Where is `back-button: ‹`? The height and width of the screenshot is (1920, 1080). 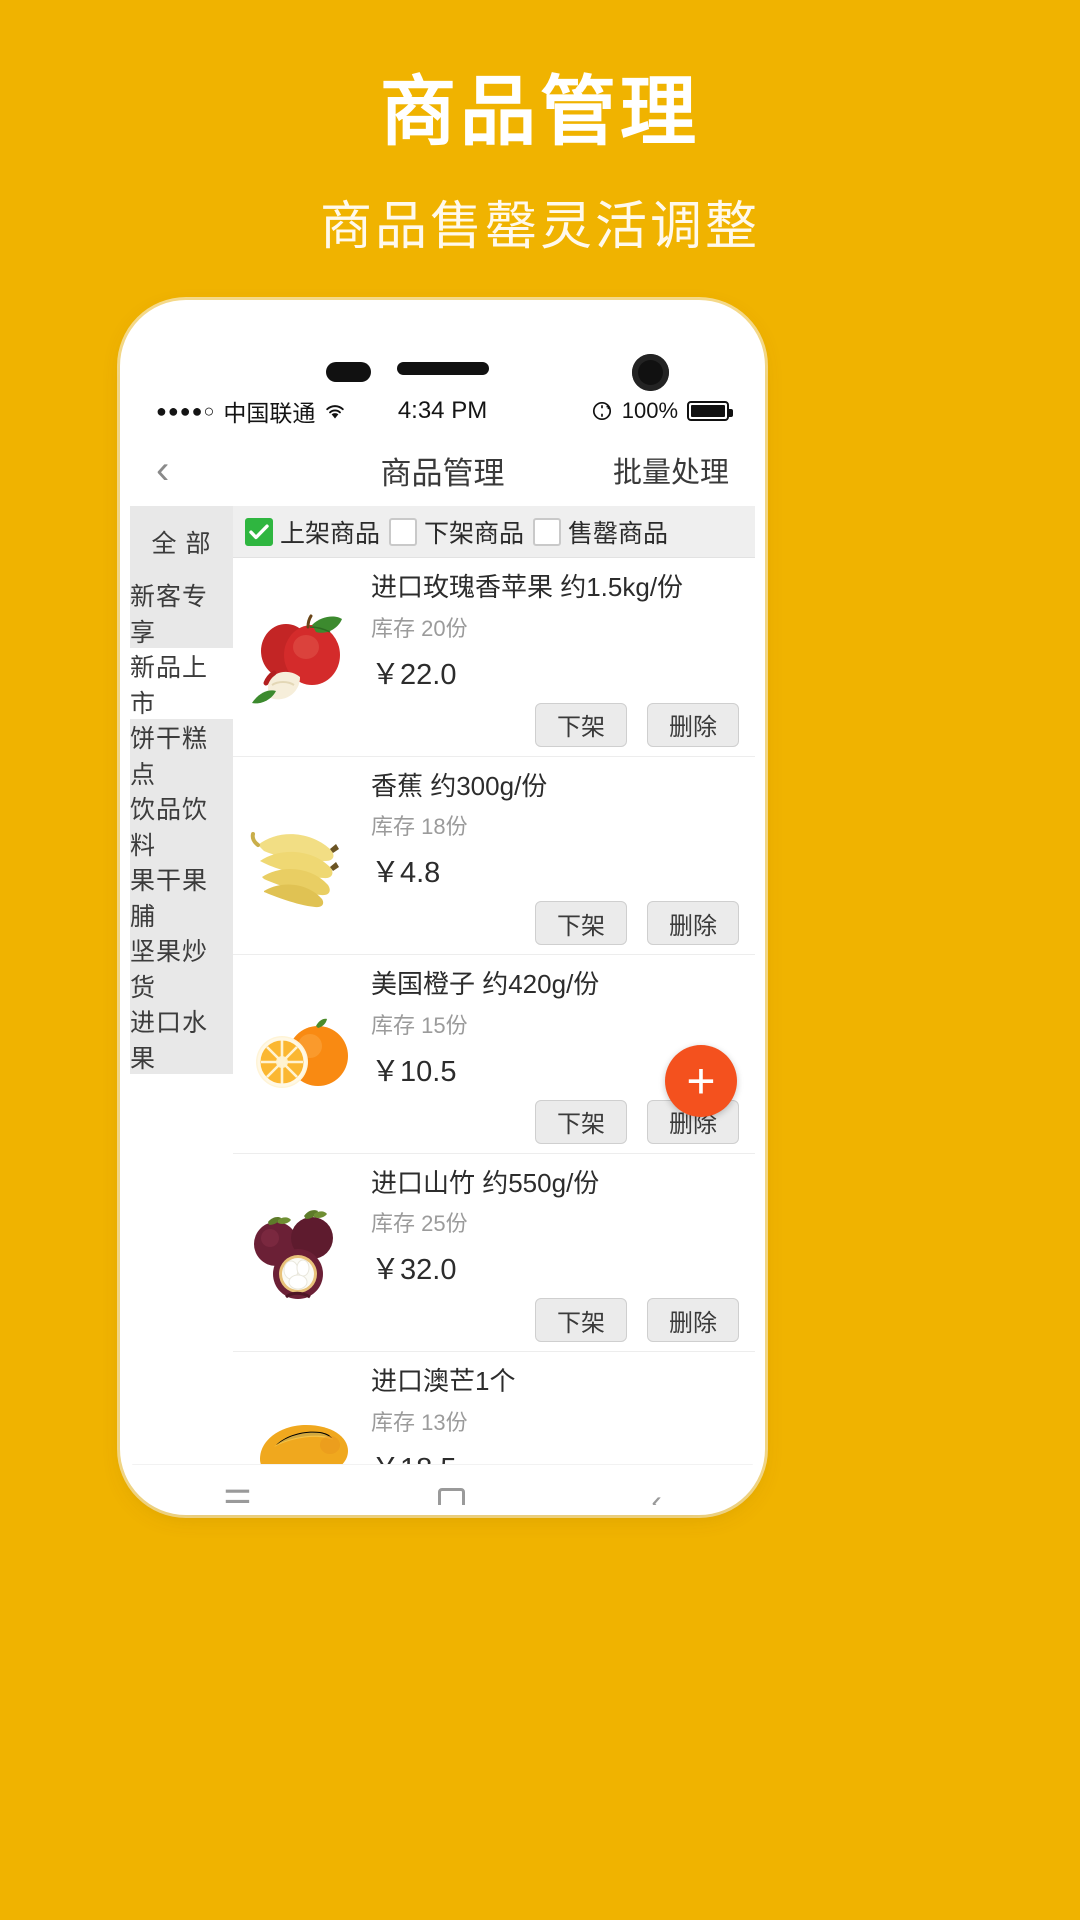
back-button: ‹ is located at coordinates (186, 470).